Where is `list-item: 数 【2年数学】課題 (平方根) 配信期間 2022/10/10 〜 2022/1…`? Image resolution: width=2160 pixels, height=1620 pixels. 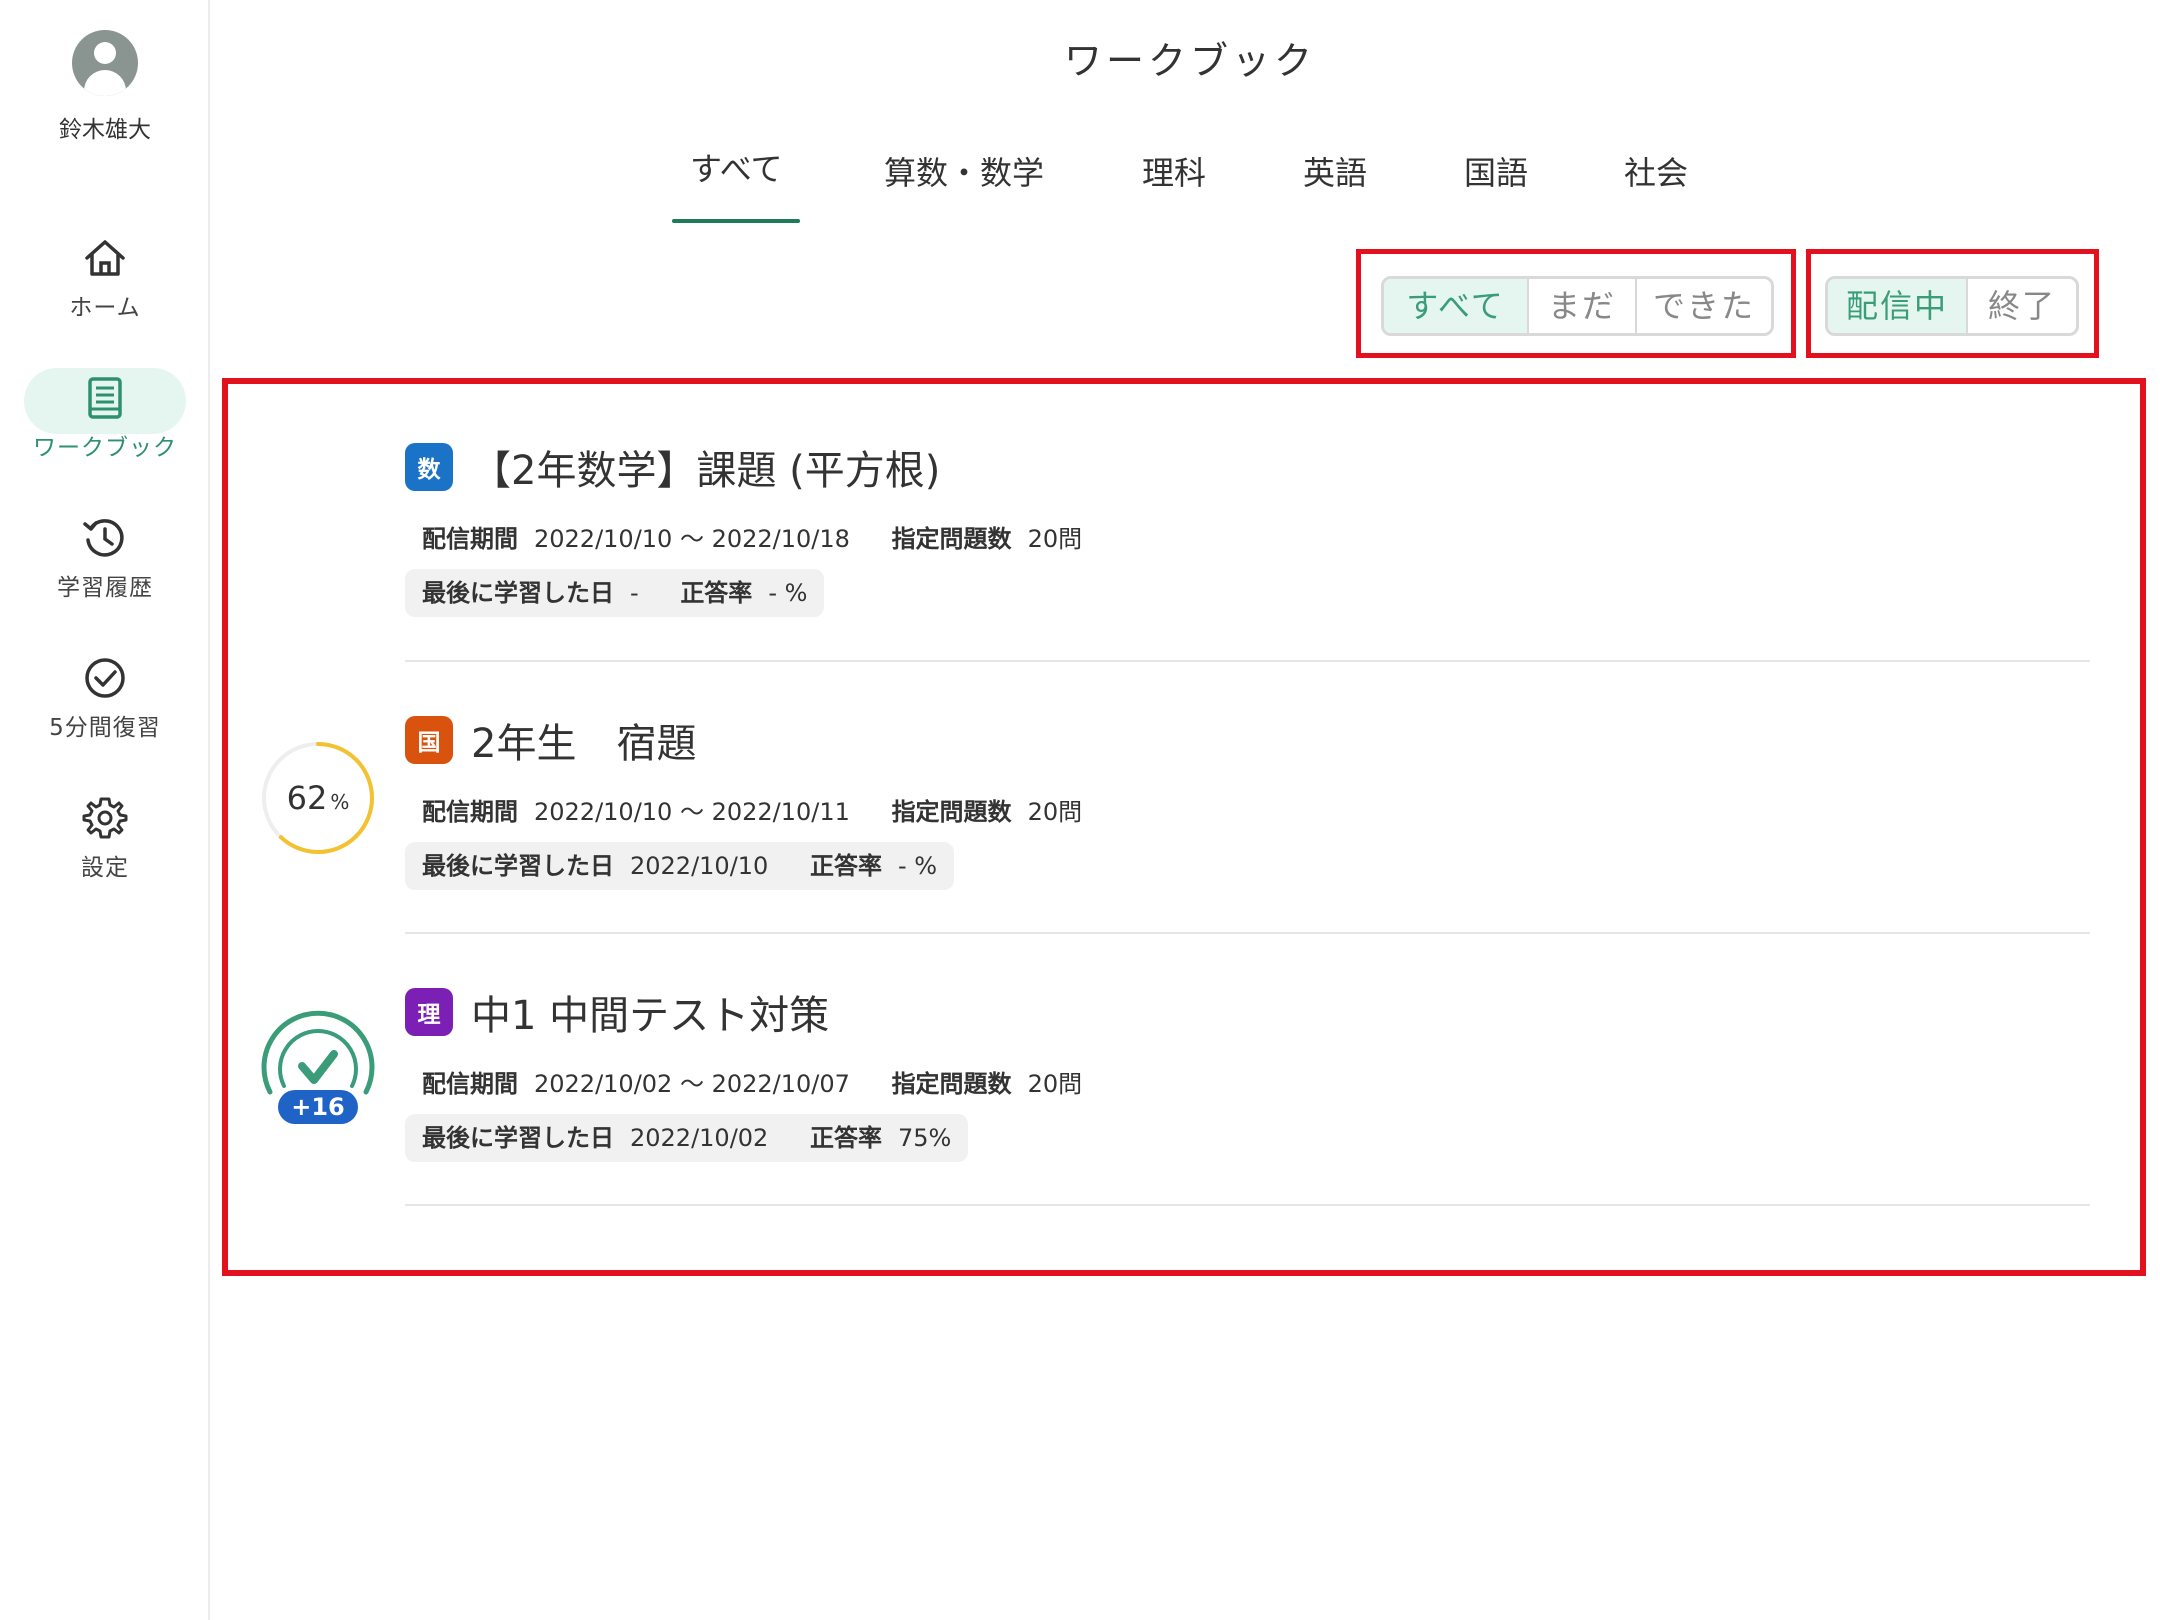 list-item: 数 【2年数学】課題 (平方根) 配信期間 2022/10/10 〜 2022/1… is located at coordinates (1247, 551).